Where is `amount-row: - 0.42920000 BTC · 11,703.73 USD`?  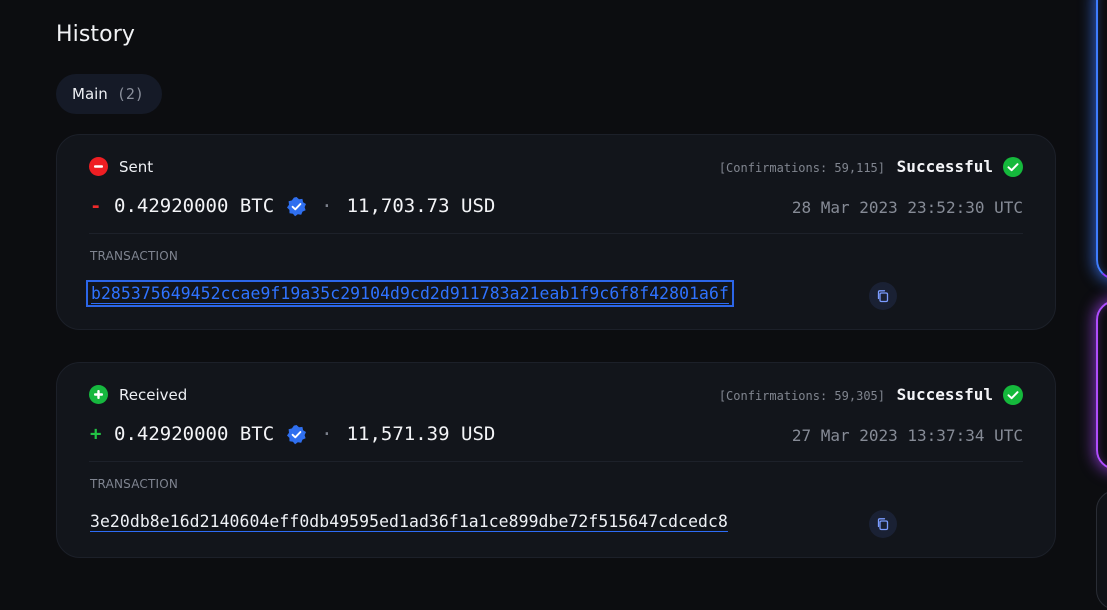 amount-row: - 0.42920000 BTC · 11,703.73 USD is located at coordinates (292, 206).